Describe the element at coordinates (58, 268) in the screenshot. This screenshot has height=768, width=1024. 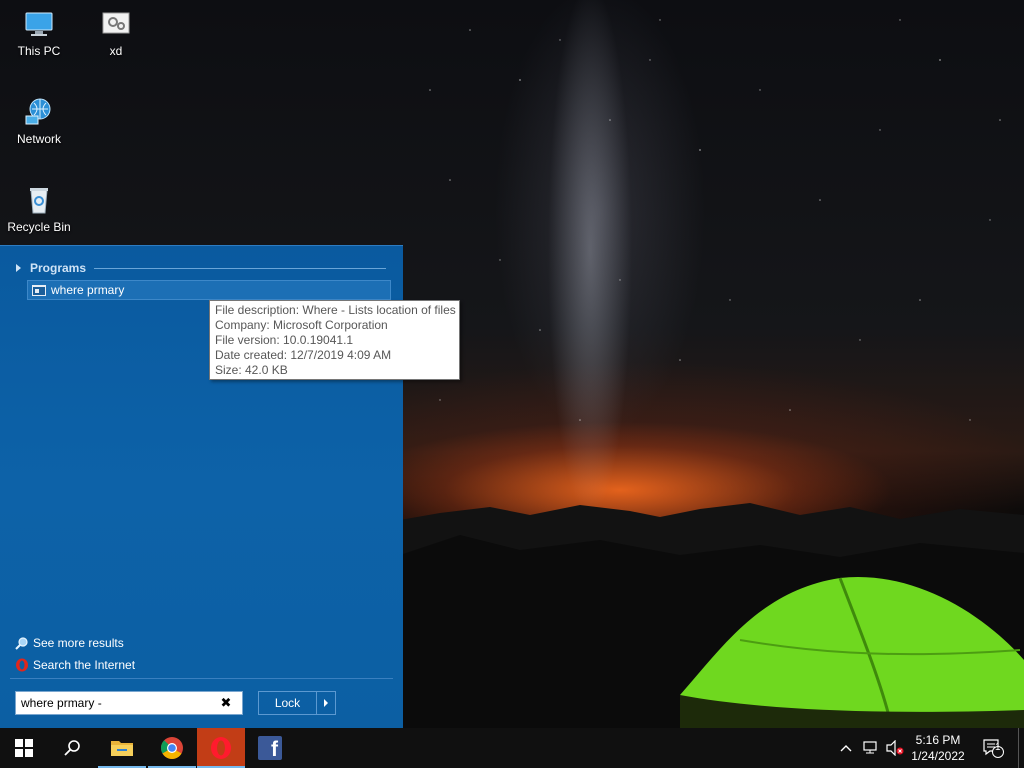
I see `programs-header-label: Programs` at that location.